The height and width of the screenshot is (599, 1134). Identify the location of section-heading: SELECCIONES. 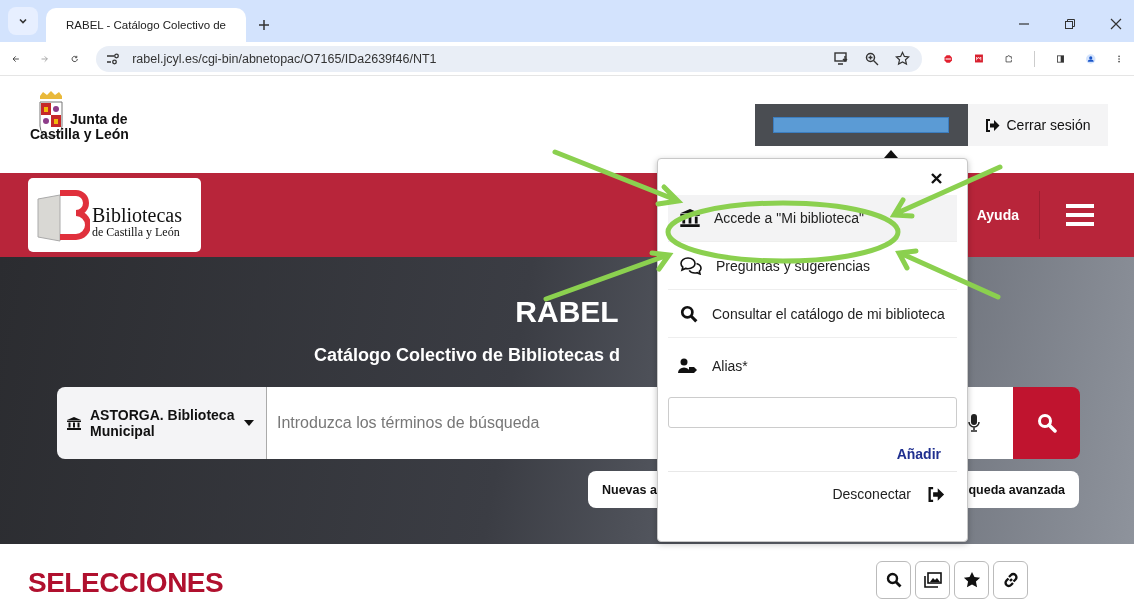
(126, 583).